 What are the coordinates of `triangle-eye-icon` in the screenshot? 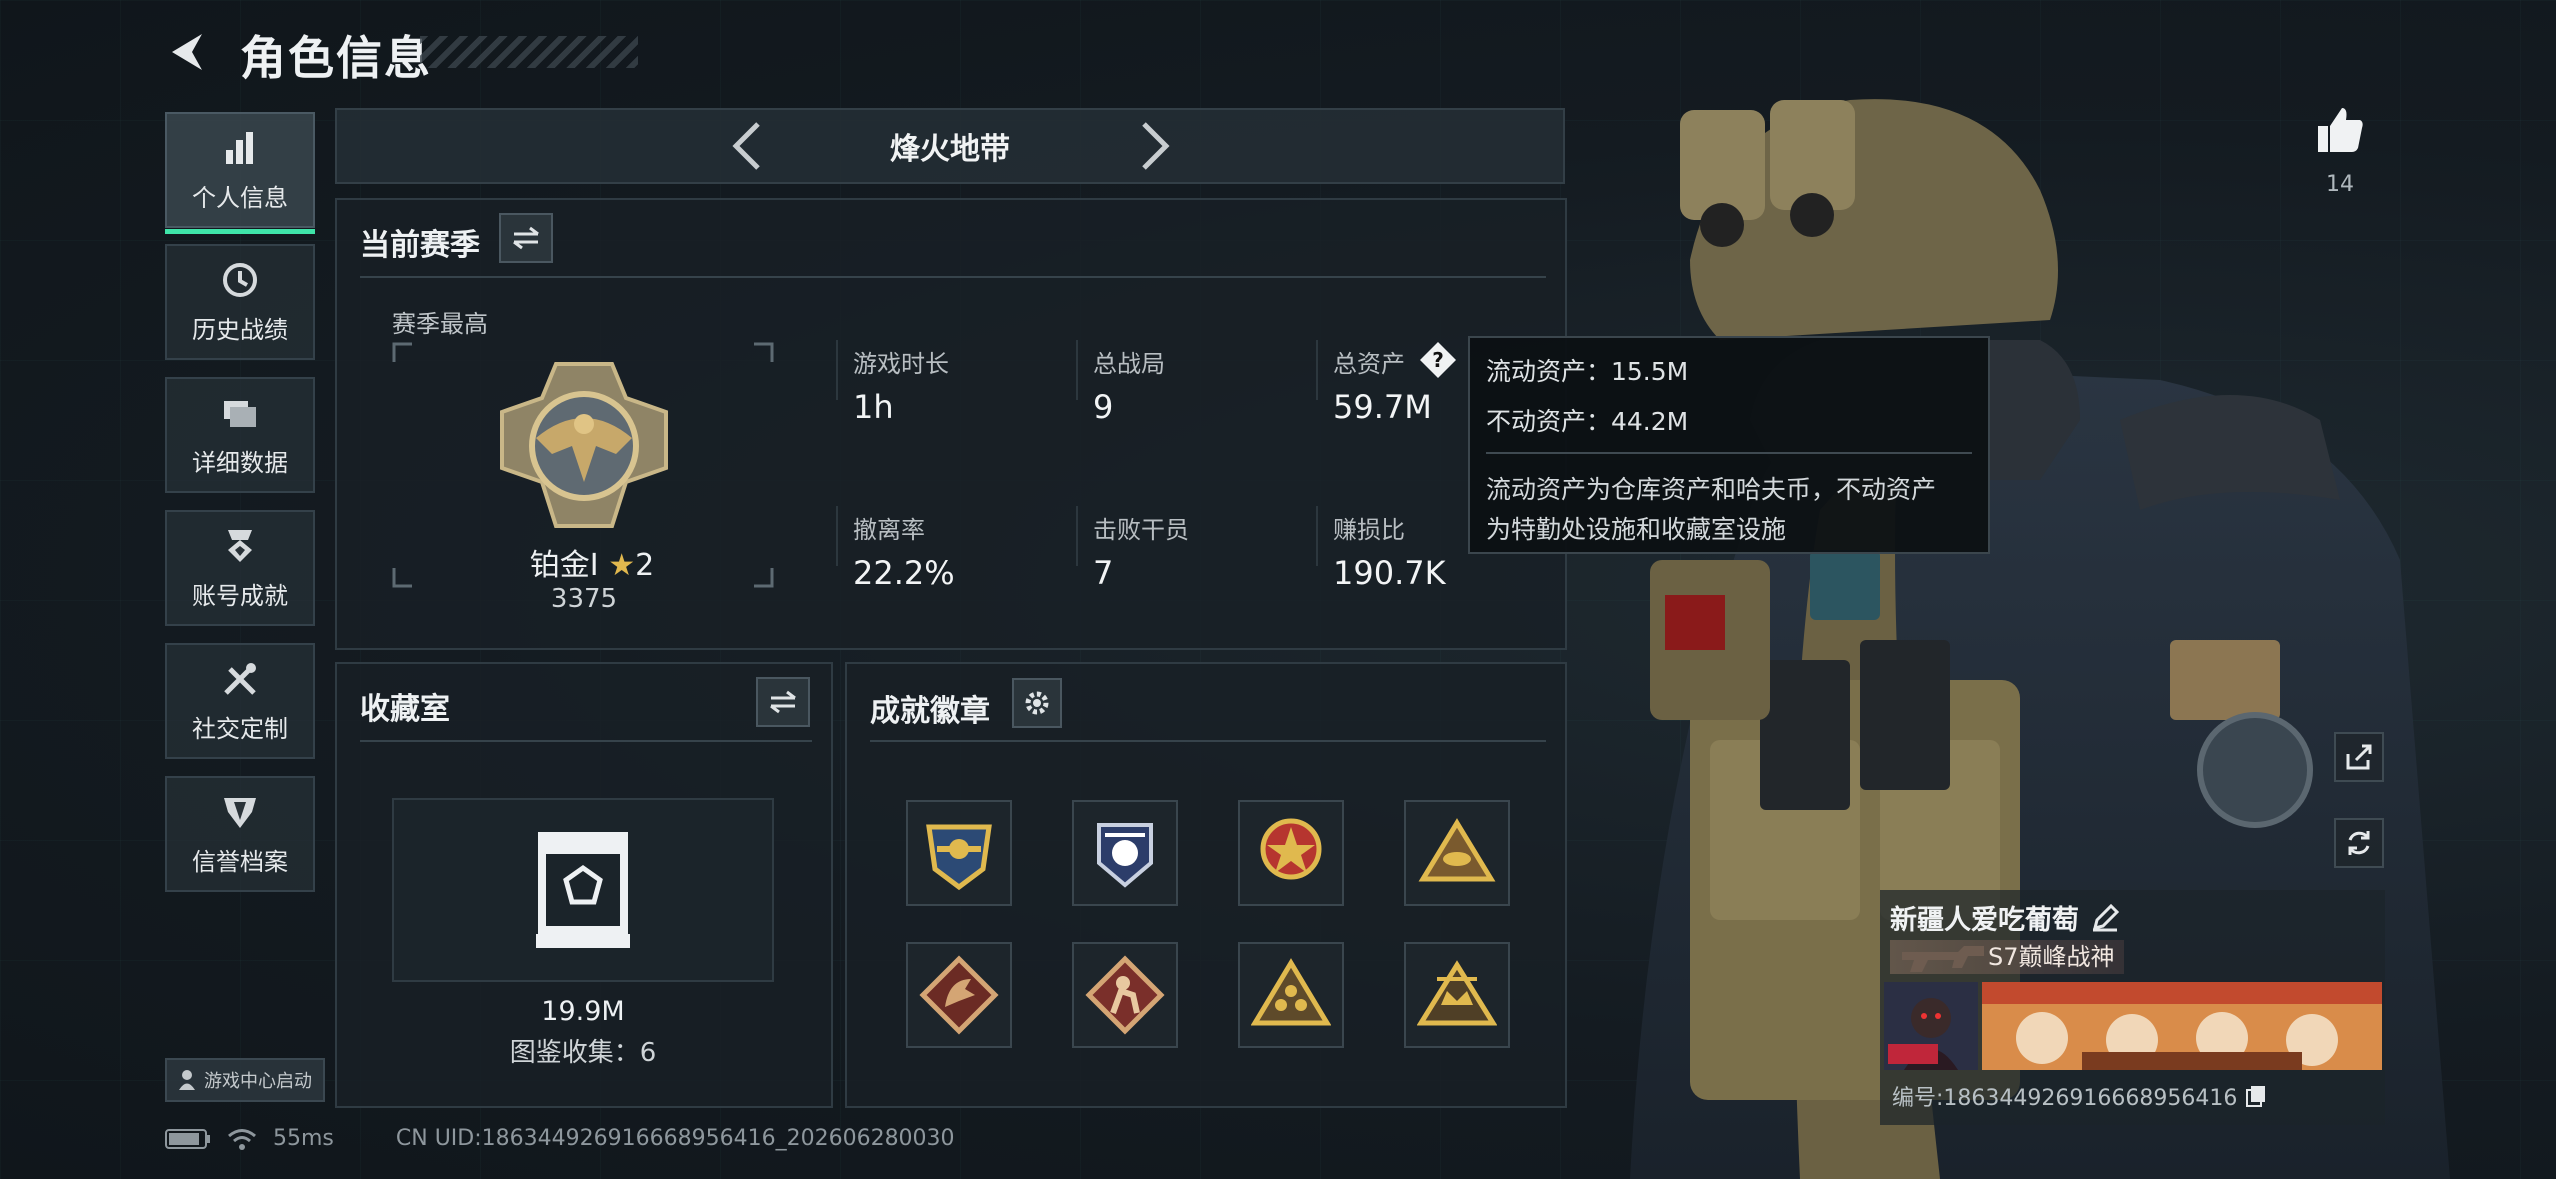 It's located at (1457, 850).